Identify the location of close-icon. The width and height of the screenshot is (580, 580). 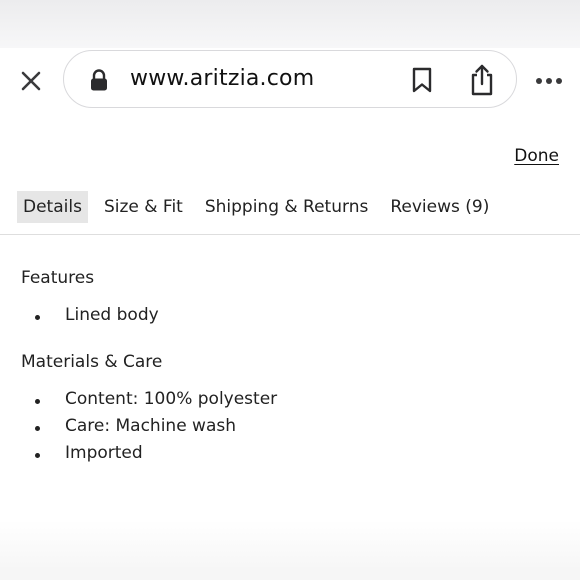
(31, 81).